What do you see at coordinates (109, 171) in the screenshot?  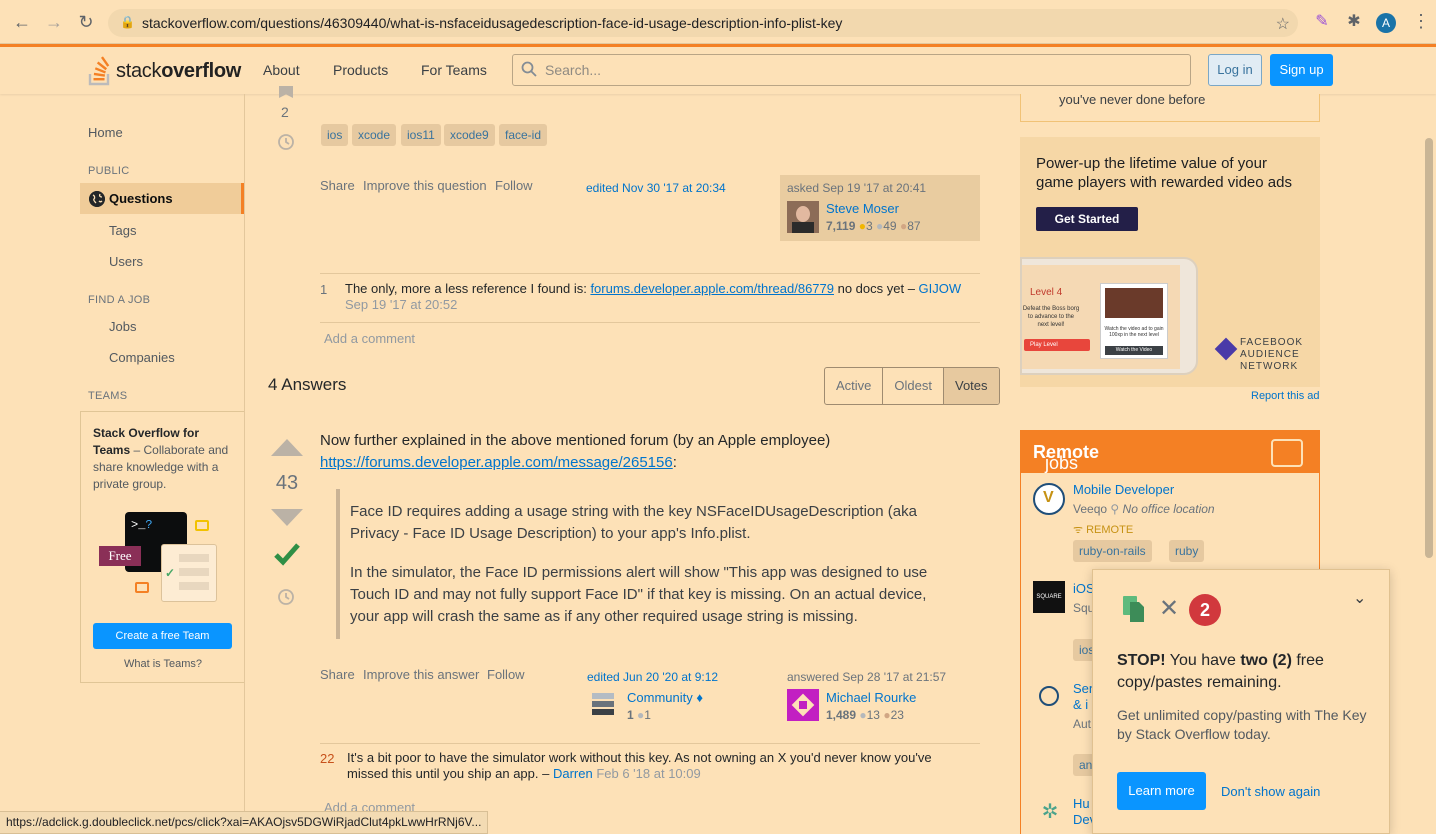 I see `sidebar-heading-public: PUBLIC` at bounding box center [109, 171].